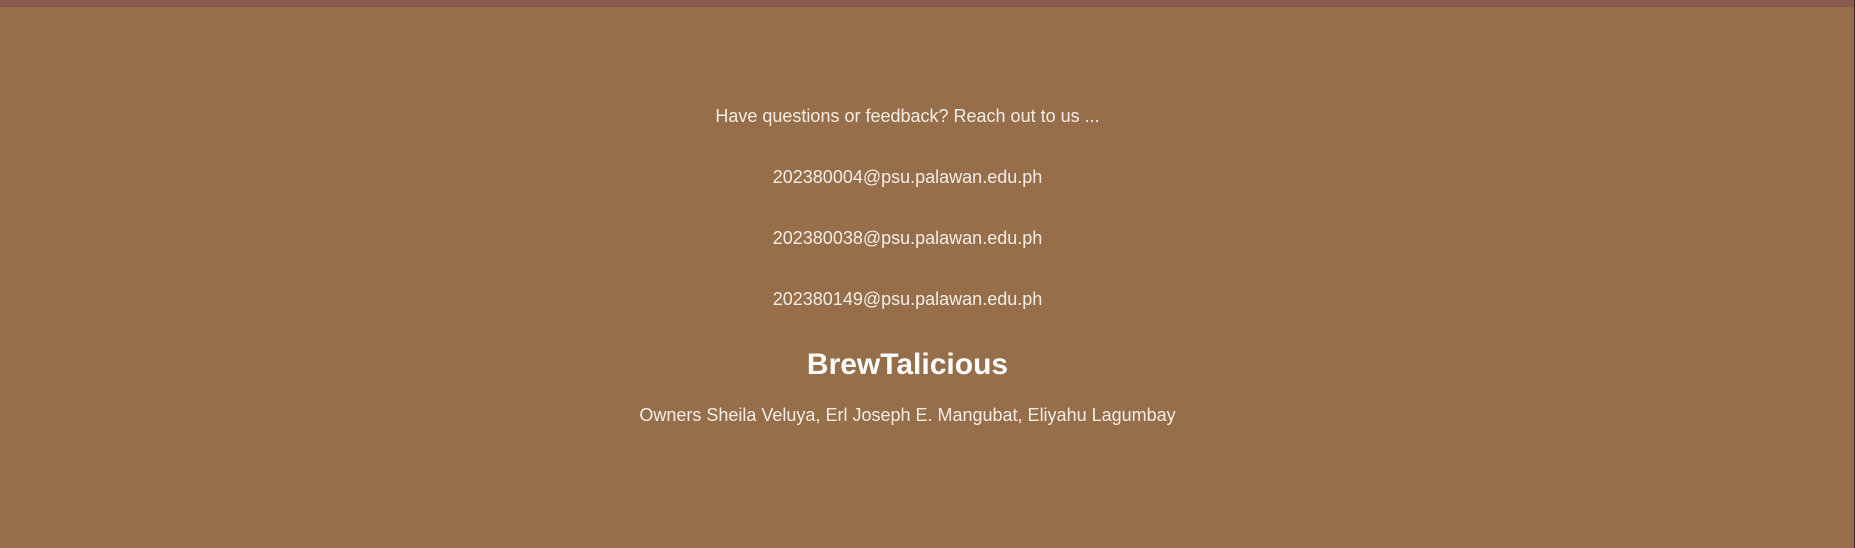  Describe the element at coordinates (907, 238) in the screenshot. I see `email-link-2: 202380038@psu.palawan.edu.ph` at that location.